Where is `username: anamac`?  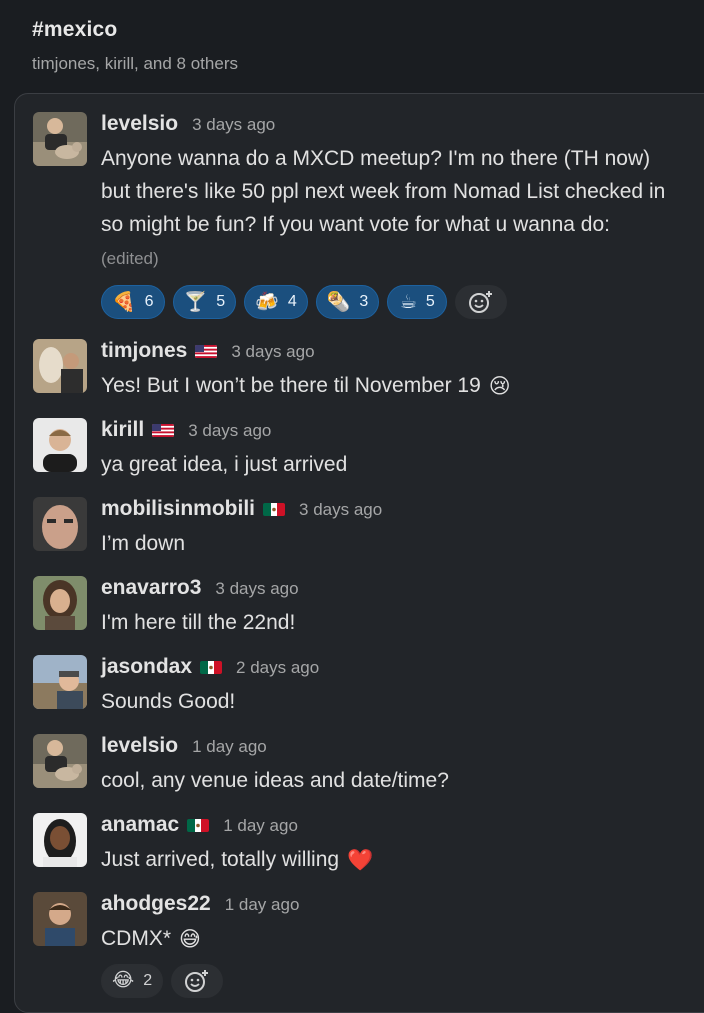
username: anamac is located at coordinates (140, 825).